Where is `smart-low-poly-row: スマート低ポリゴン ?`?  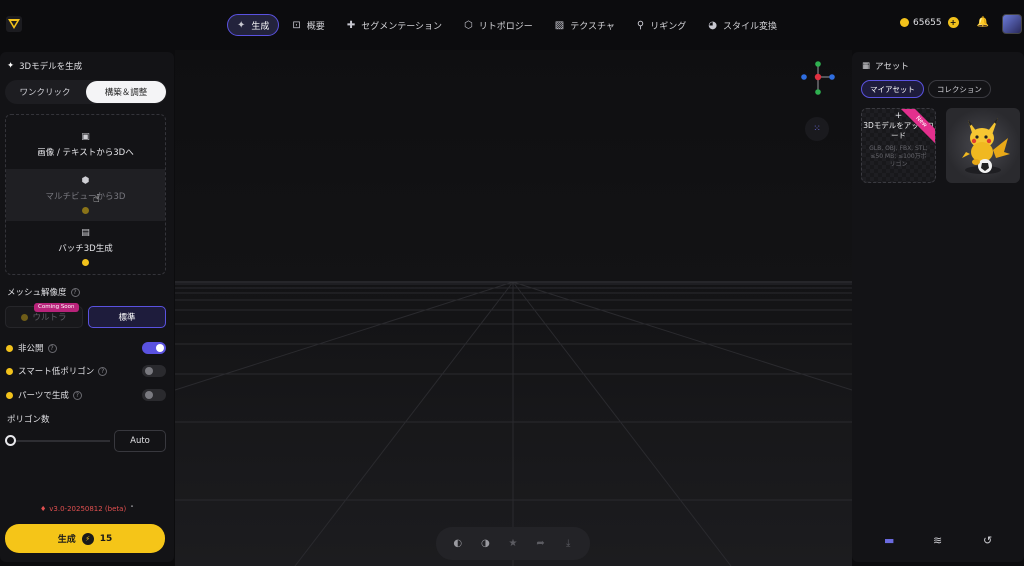
smart-low-poly-row: スマート低ポリゴン ? is located at coordinates (86, 371).